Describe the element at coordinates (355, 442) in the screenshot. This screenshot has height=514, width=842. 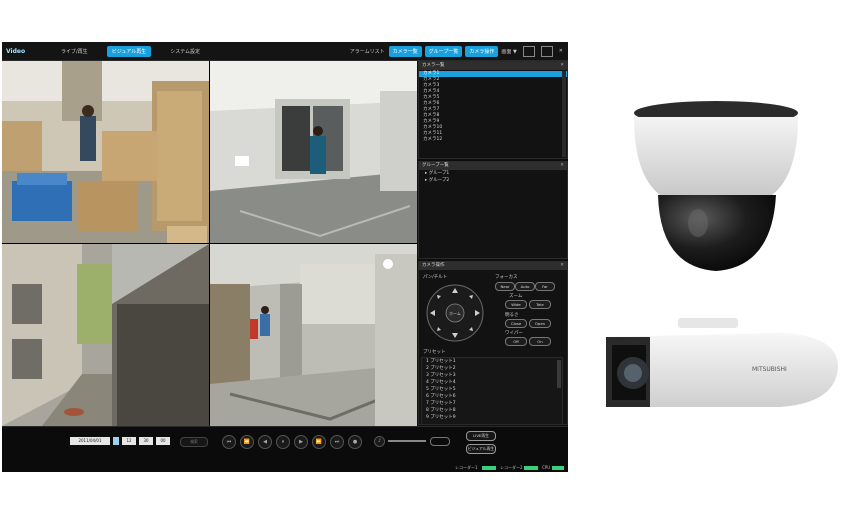
I see `record-icon: ●` at that location.